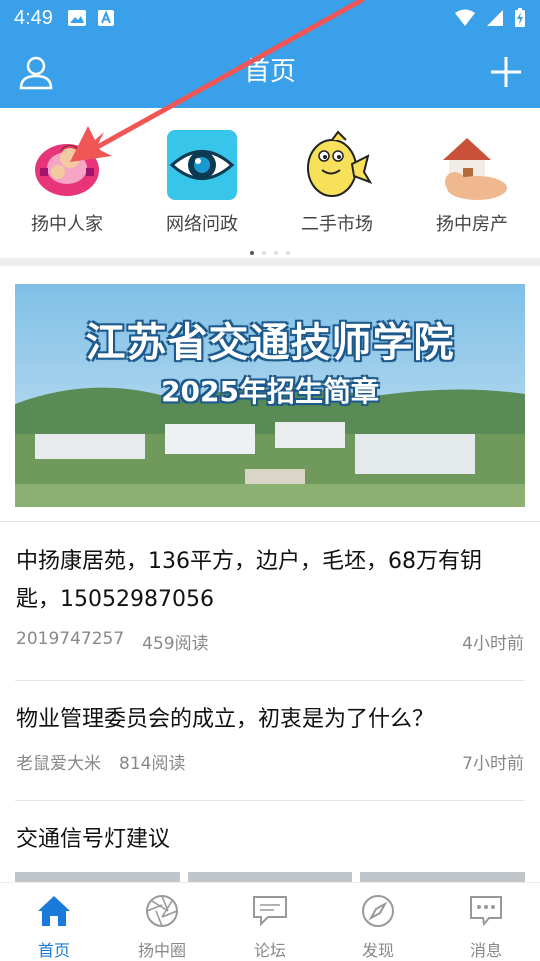 This screenshot has height=961, width=540. Describe the element at coordinates (270, 343) in the screenshot. I see `banner-title: 江苏省交通技师学院` at that location.